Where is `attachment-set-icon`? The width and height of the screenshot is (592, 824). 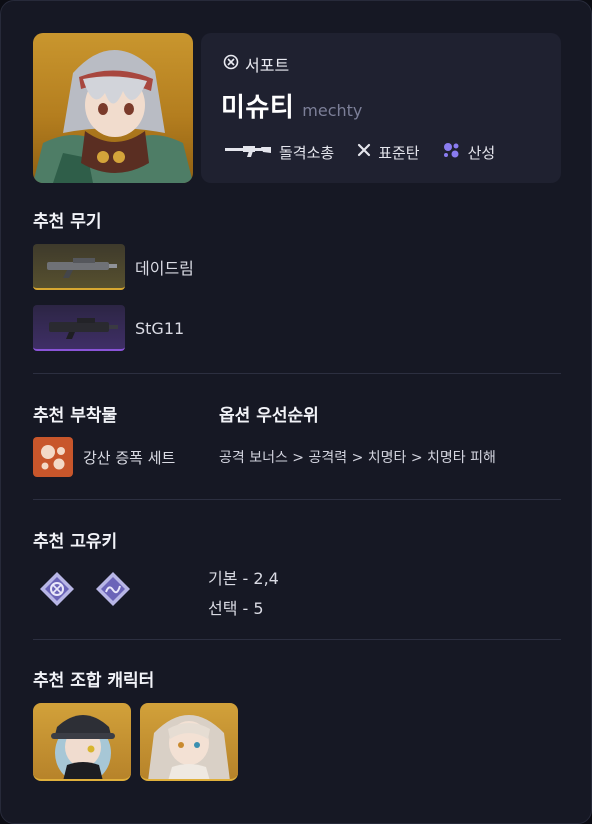
attachment-set-icon is located at coordinates (53, 457).